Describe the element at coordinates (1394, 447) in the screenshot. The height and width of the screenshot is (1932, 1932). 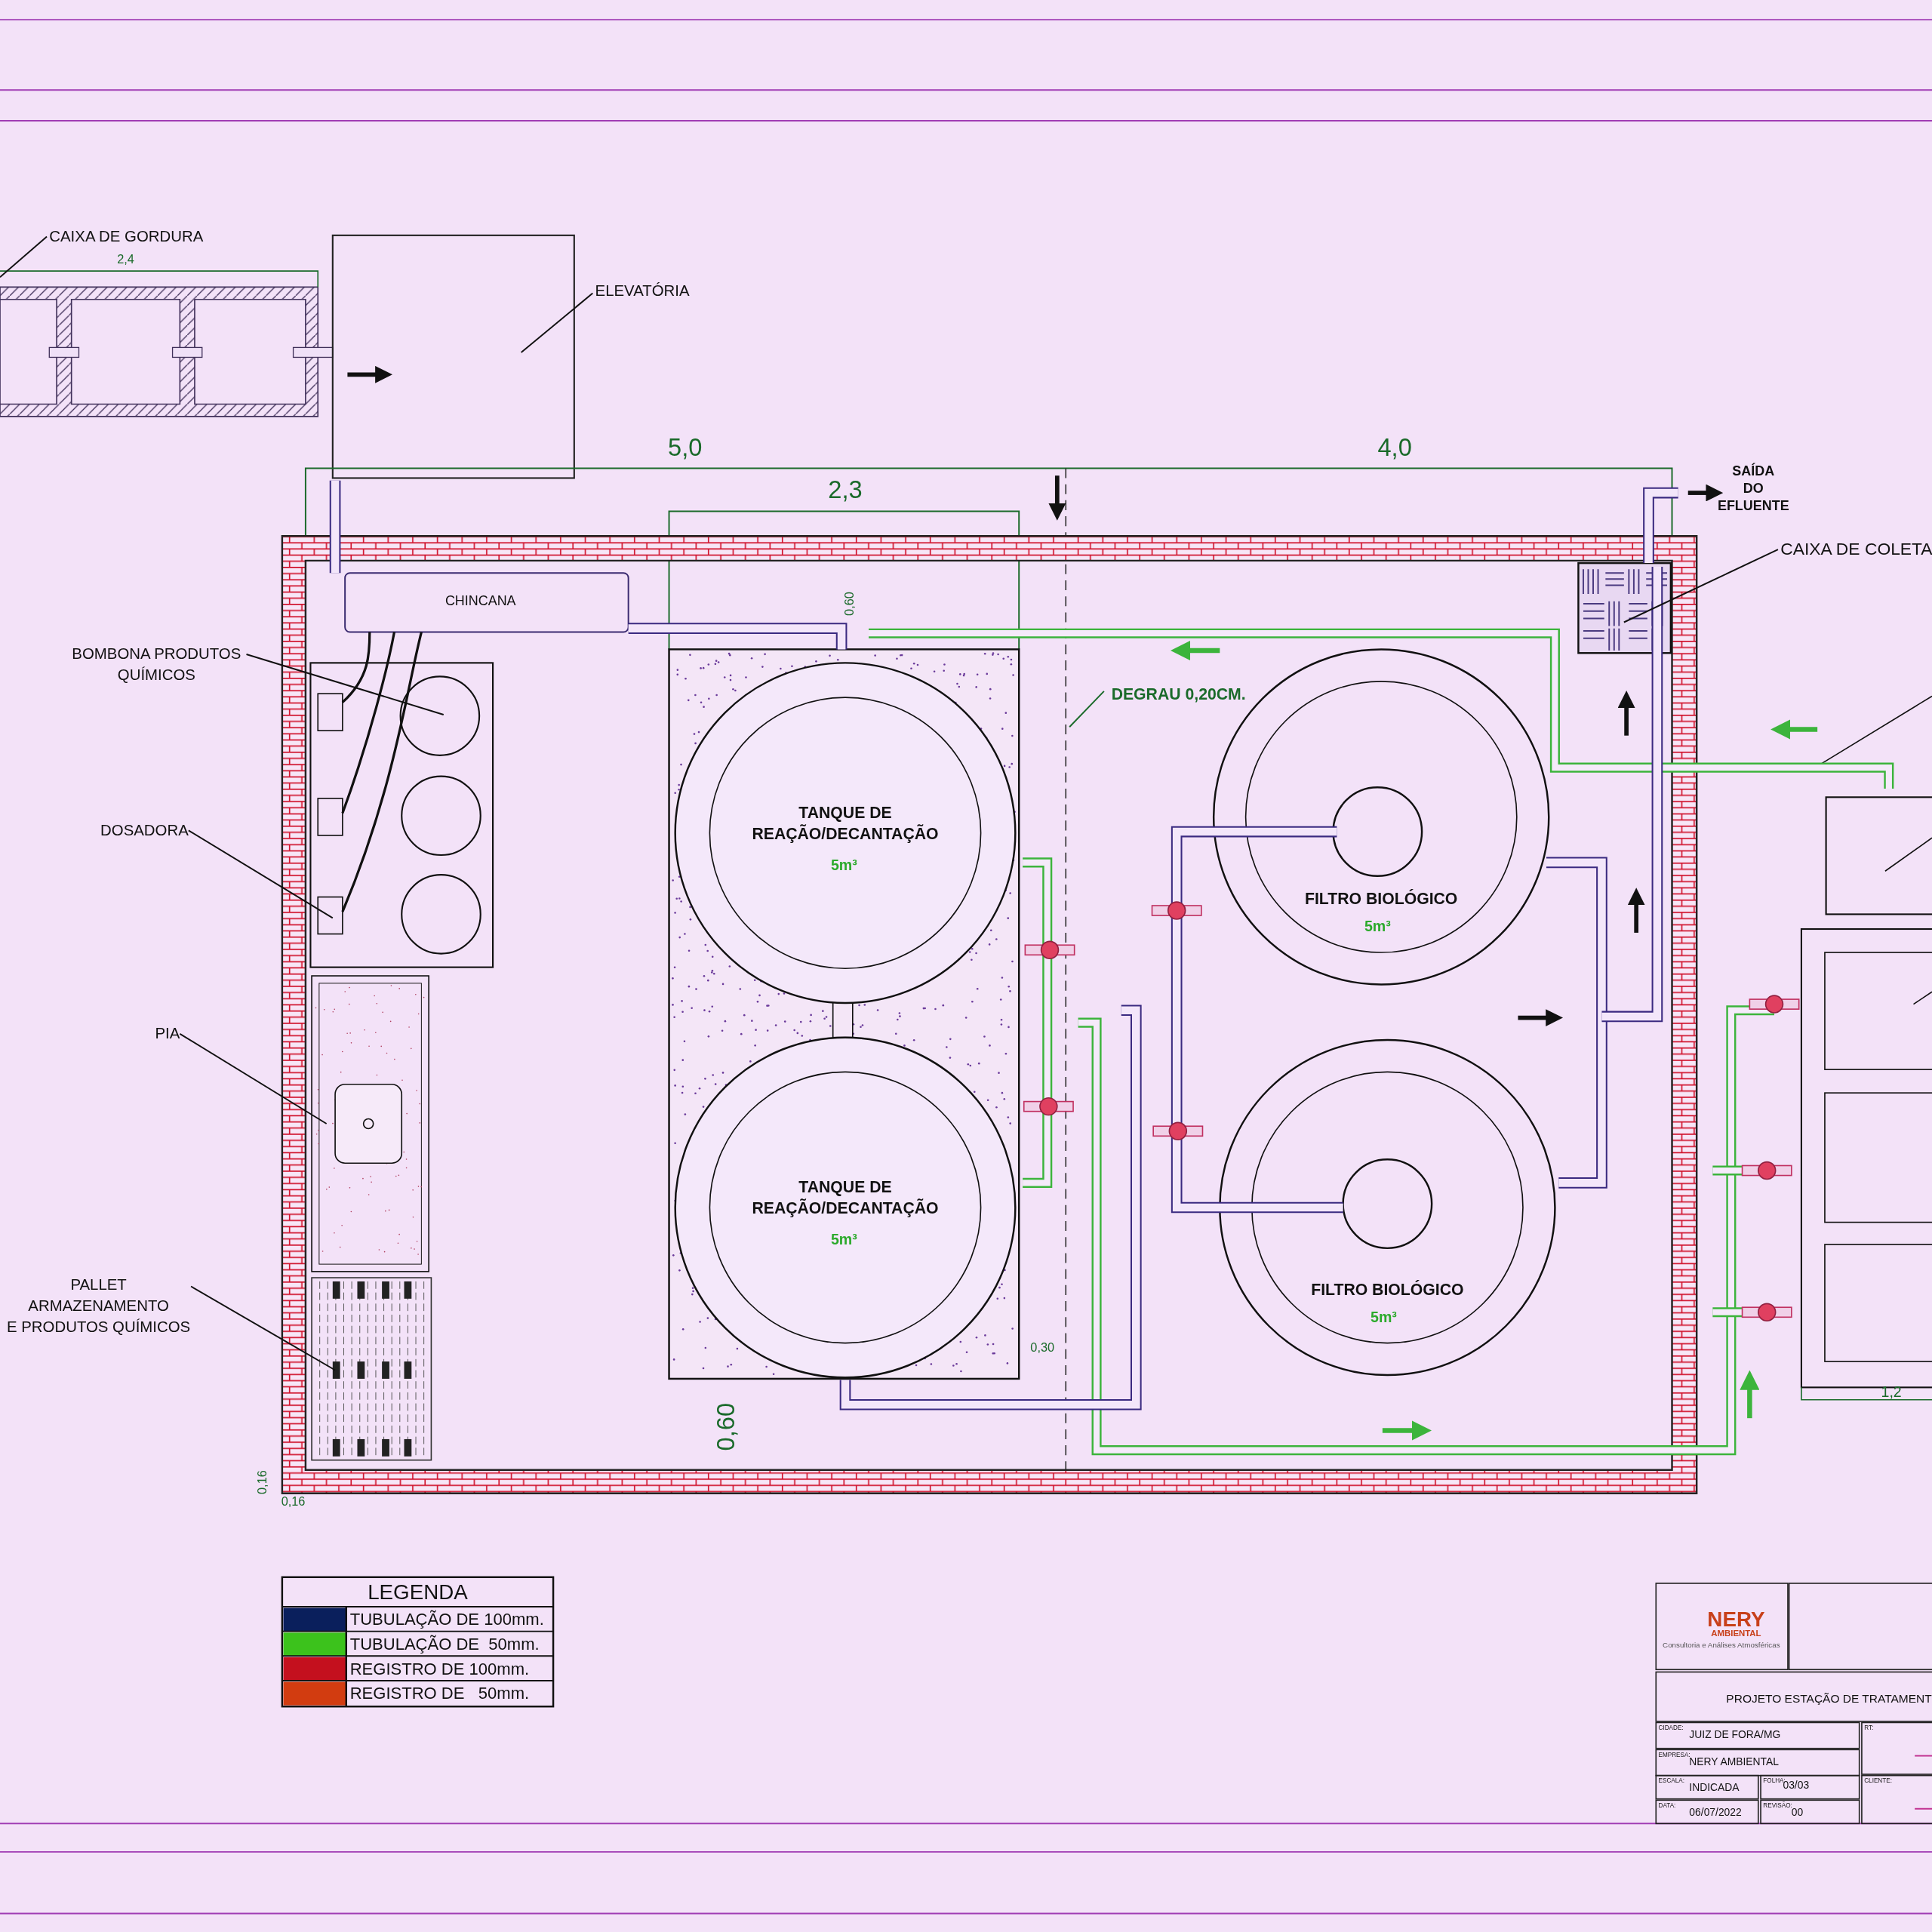
I see `dimension-label: 4,0` at that location.